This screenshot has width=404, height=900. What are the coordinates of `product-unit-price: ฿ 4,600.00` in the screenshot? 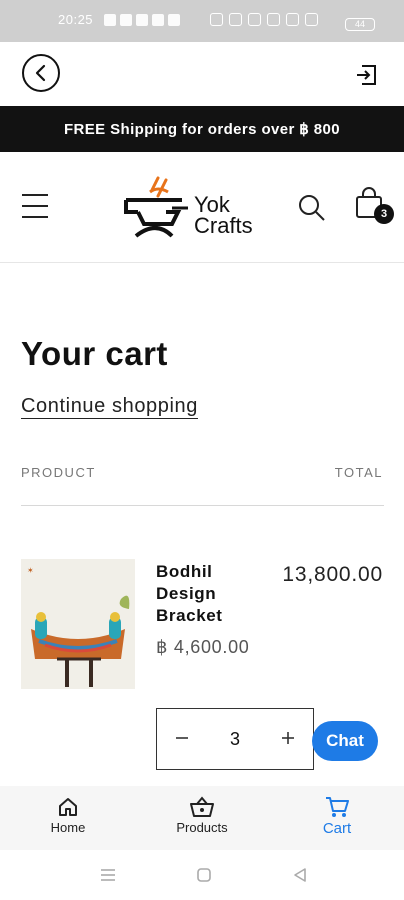 It's located at (203, 647).